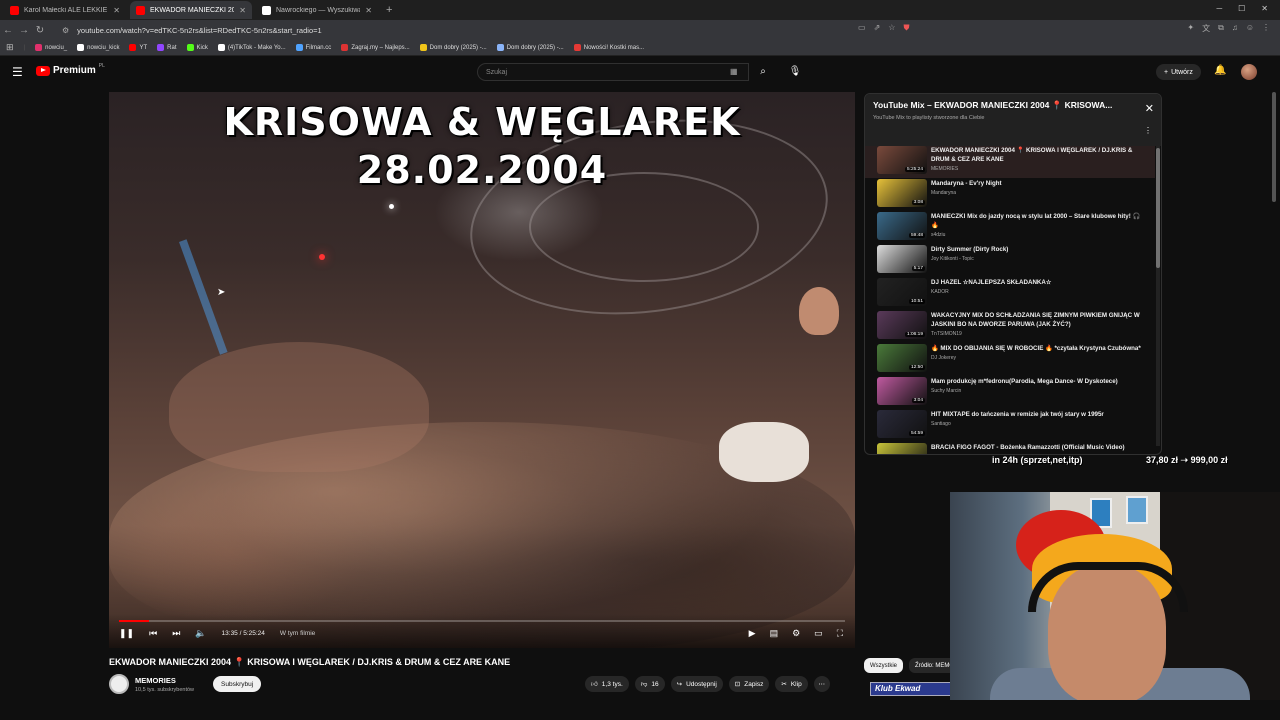 This screenshot has height=720, width=1280. What do you see at coordinates (902, 358) in the screenshot?
I see `playlist-item-thumbnail: 12:50` at bounding box center [902, 358].